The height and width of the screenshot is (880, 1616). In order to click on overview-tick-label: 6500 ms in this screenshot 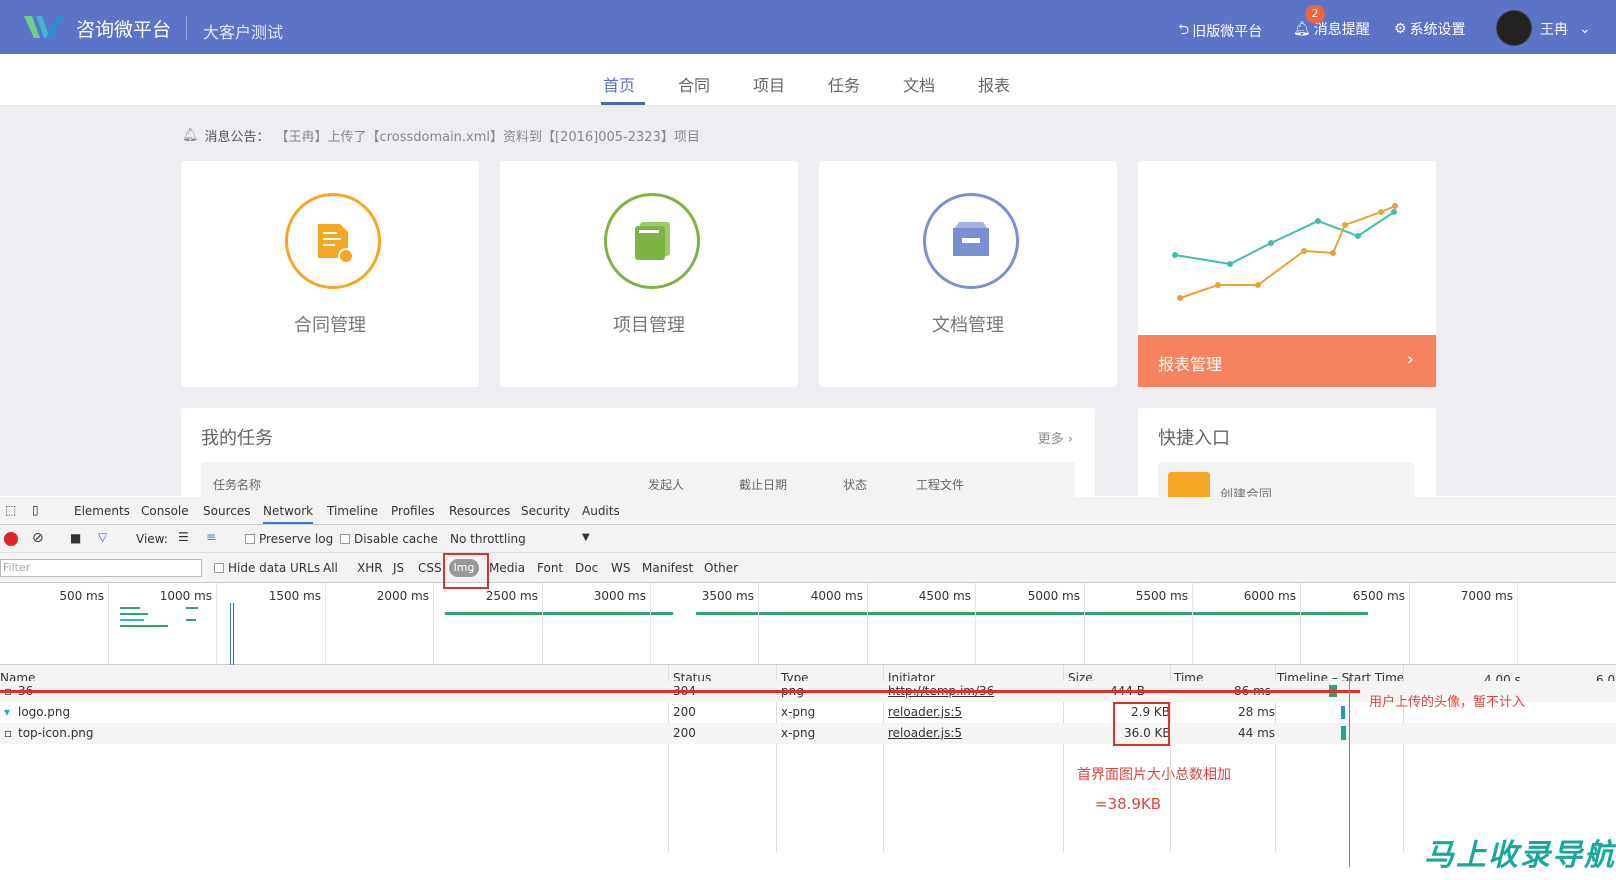, I will do `click(1378, 596)`.